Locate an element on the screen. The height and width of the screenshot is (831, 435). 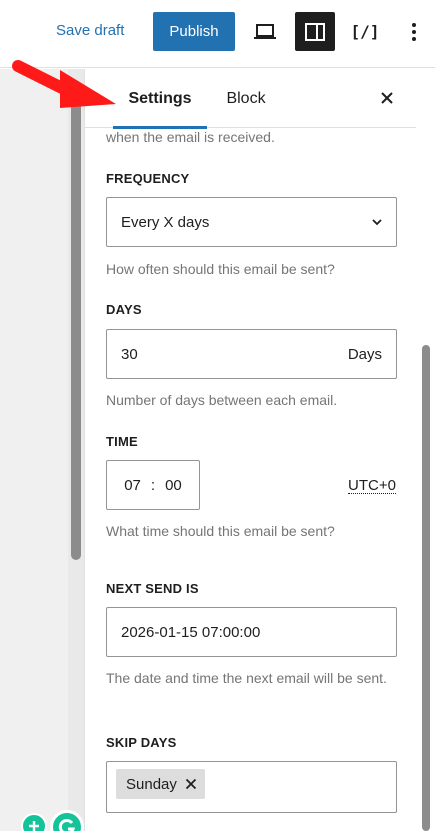
save-draft-button: Save draft is located at coordinates (90, 30).